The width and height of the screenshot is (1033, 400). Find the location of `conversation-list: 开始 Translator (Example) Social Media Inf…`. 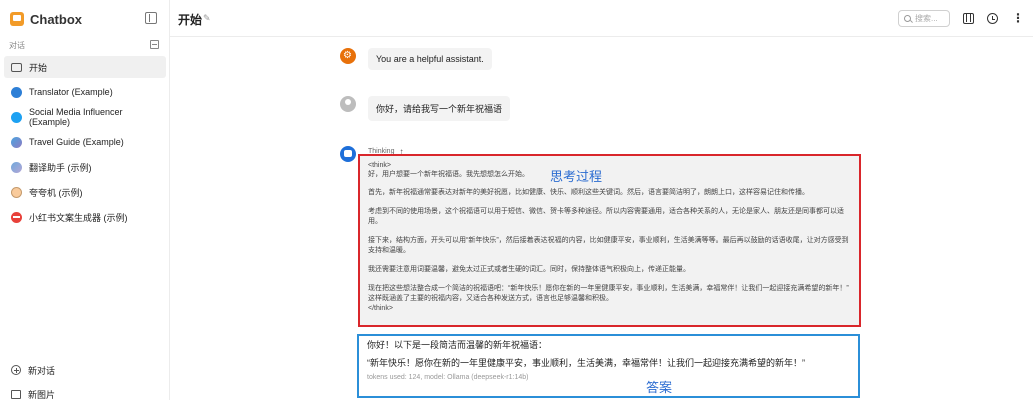

conversation-list: 开始 Translator (Example) Social Media Inf… is located at coordinates (85, 143).